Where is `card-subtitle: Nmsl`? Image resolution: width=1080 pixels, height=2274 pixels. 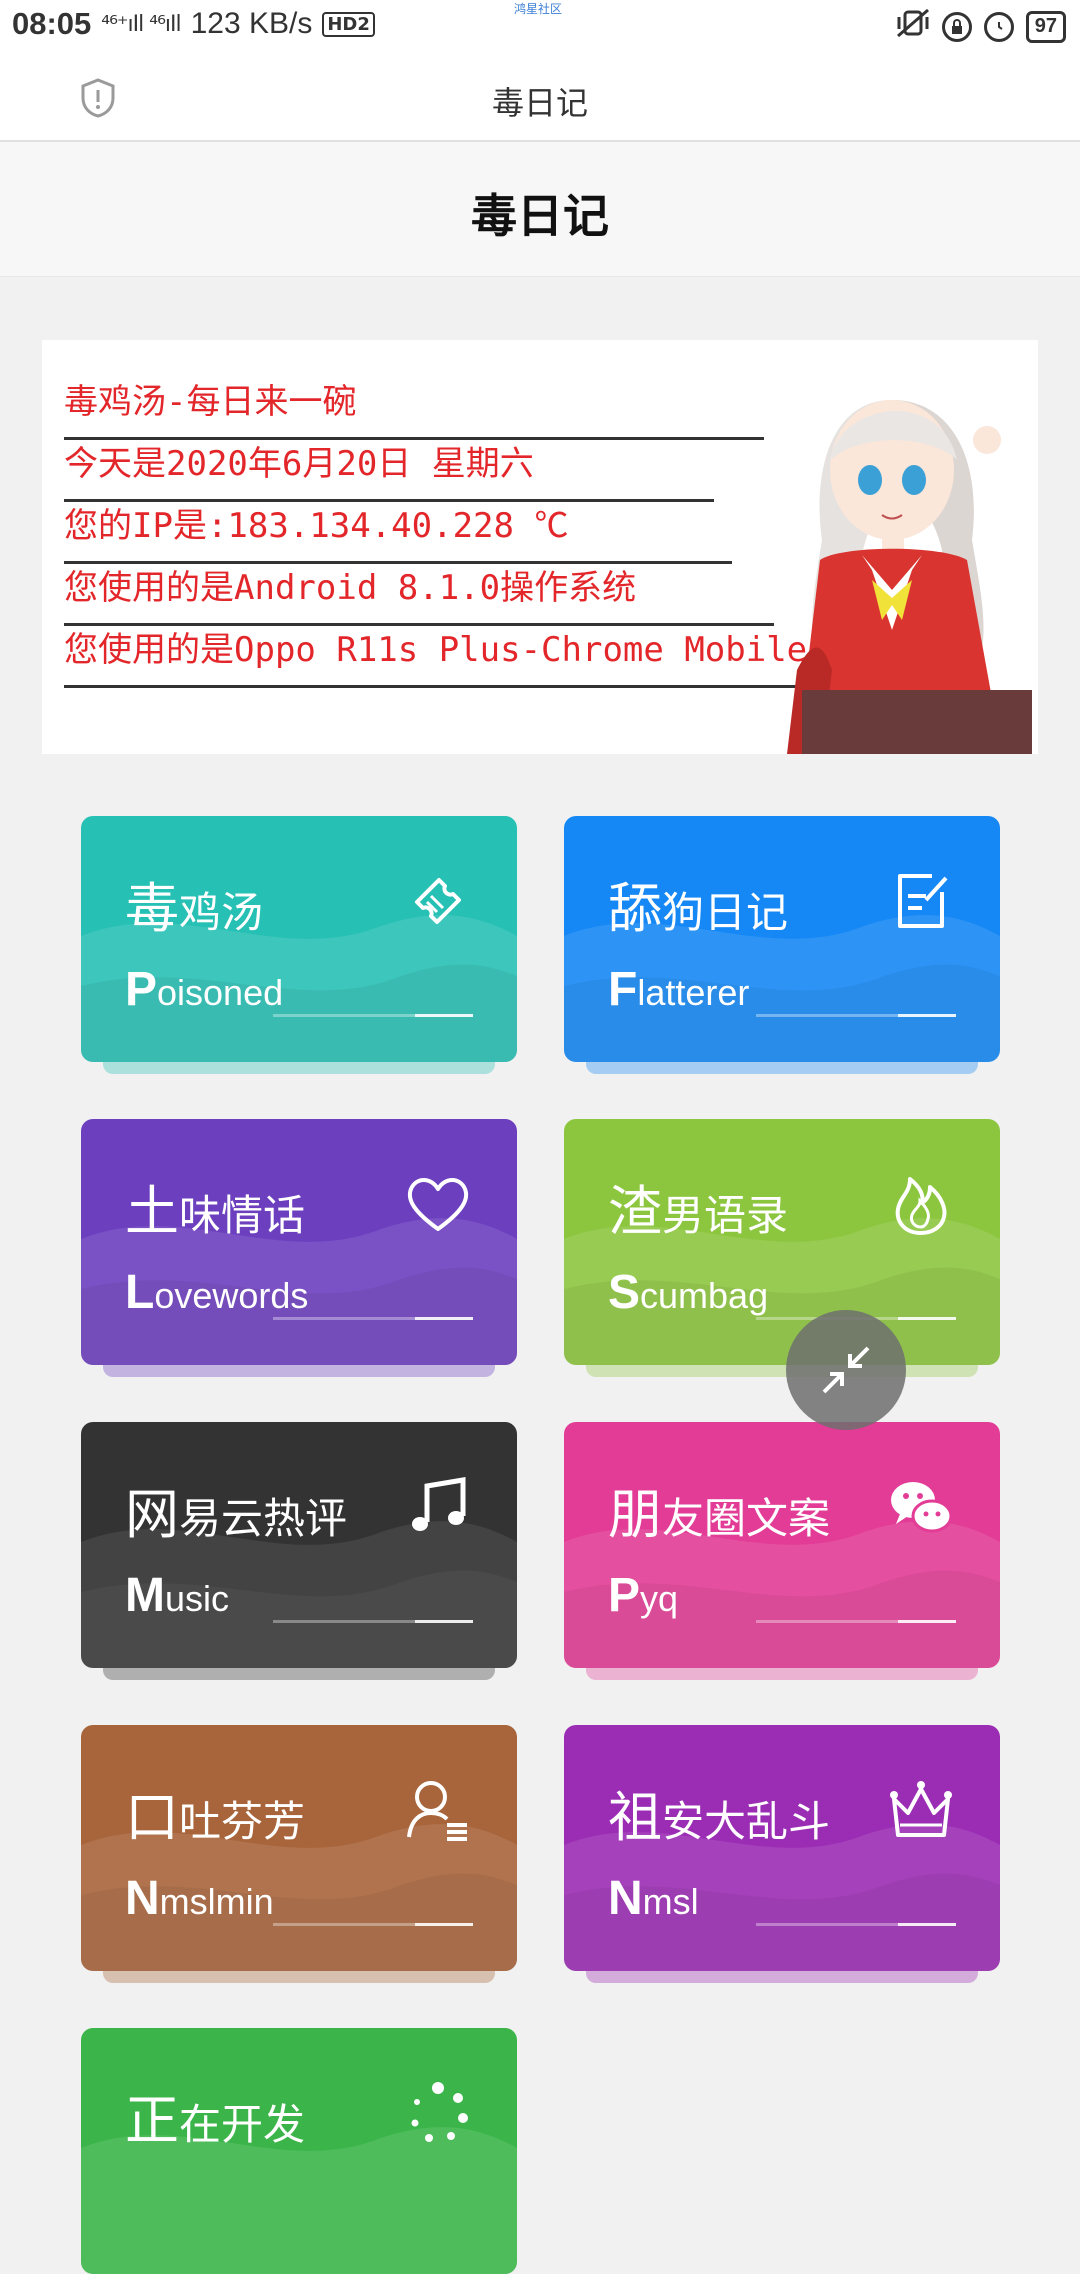
card-subtitle: Nmsl is located at coordinates (653, 1898).